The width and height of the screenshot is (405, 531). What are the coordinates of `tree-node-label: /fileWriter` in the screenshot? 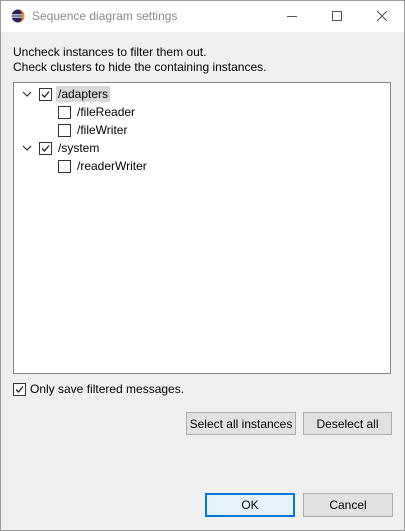 It's located at (102, 130).